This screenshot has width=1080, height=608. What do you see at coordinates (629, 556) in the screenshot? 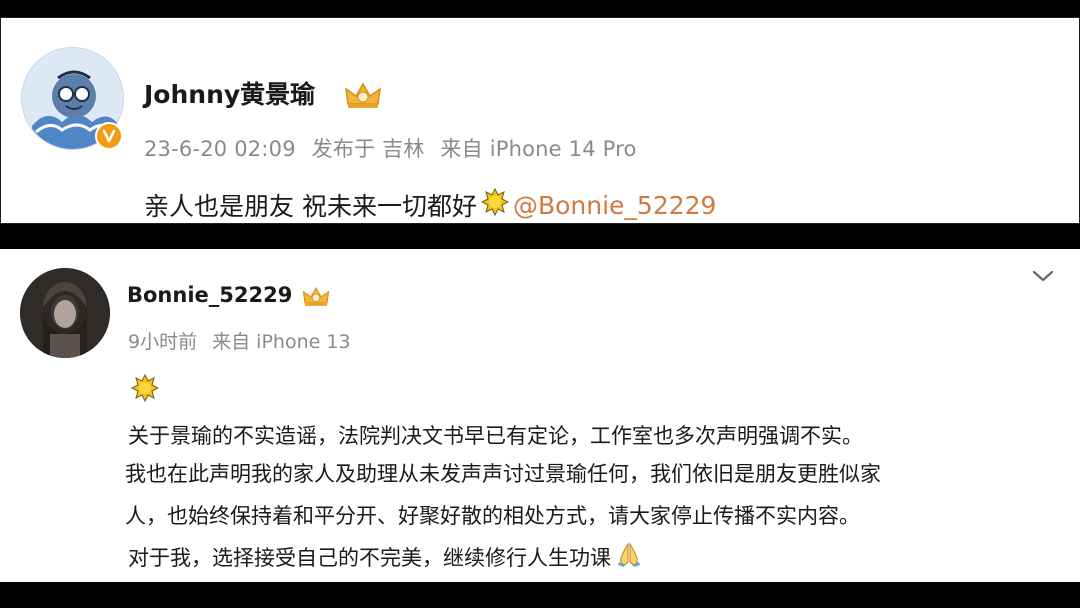
I see `pray-emoji` at bounding box center [629, 556].